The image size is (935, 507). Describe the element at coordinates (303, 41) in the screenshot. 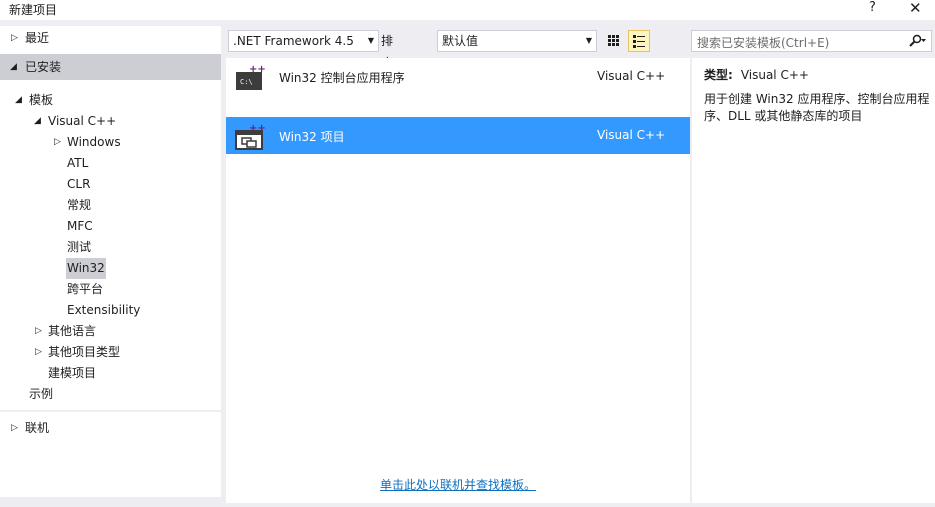

I see `framework-select: .NET Framework 4.5 ▼` at that location.